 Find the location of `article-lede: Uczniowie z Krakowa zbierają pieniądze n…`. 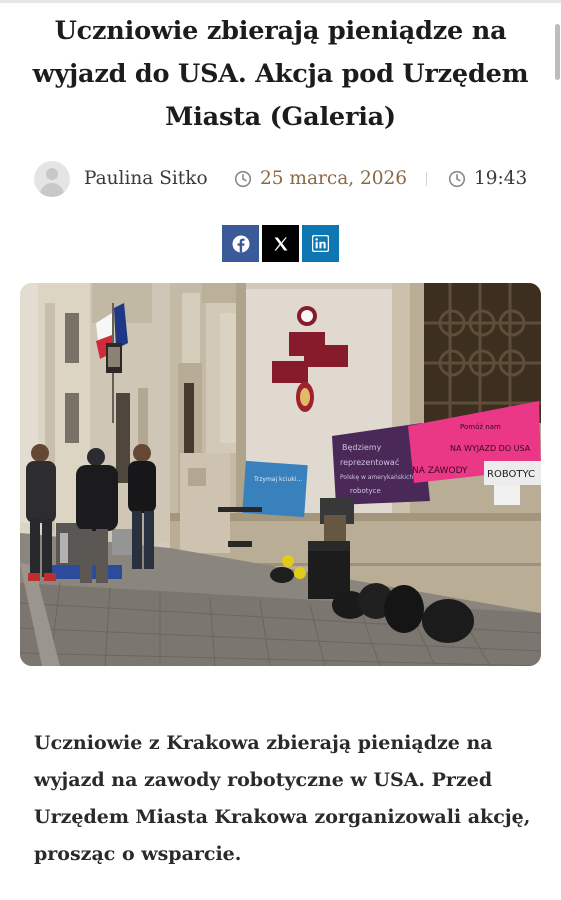

article-lede: Uczniowie z Krakowa zbierają pieniądze n… is located at coordinates (282, 798).